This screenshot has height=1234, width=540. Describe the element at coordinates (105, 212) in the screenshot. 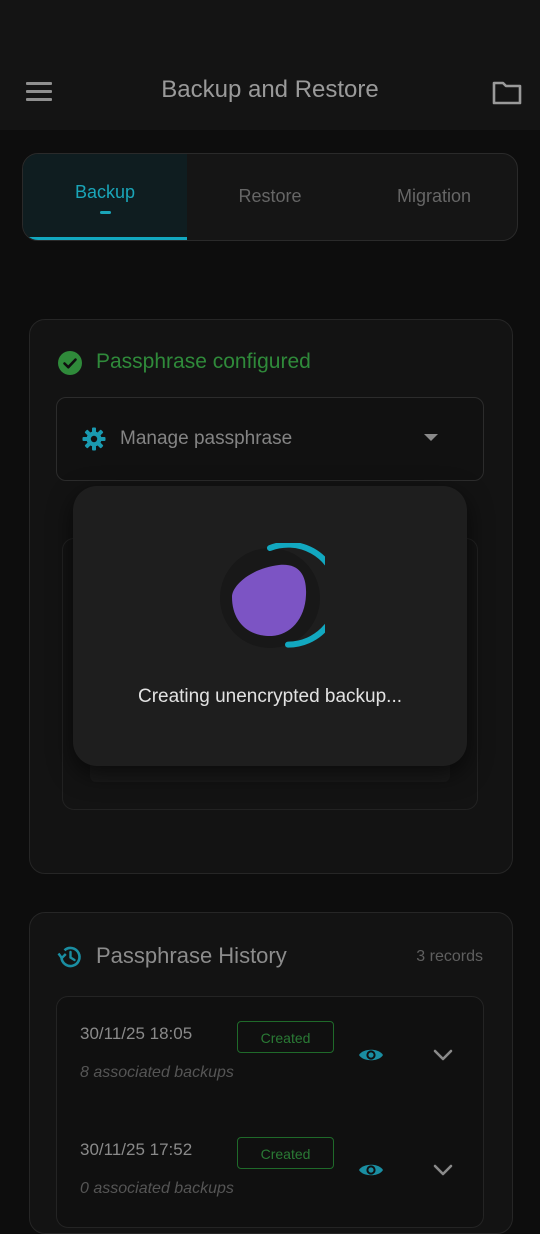

I see `tab-active-dash` at that location.